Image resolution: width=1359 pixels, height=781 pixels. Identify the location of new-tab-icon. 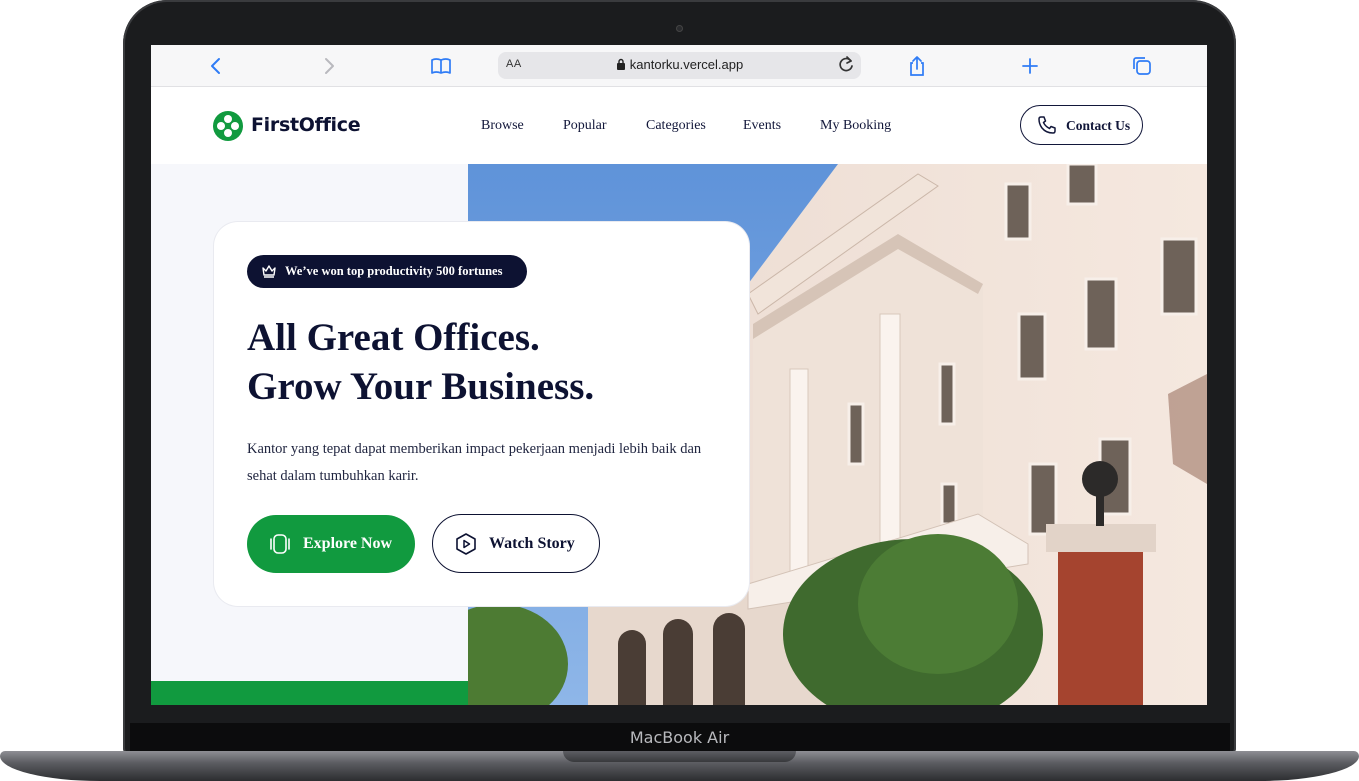
(1030, 66).